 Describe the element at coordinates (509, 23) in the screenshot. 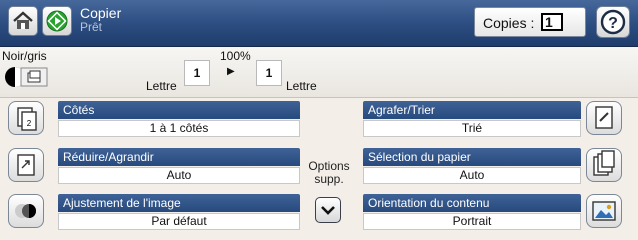

I see `copies-label: Copies :` at that location.